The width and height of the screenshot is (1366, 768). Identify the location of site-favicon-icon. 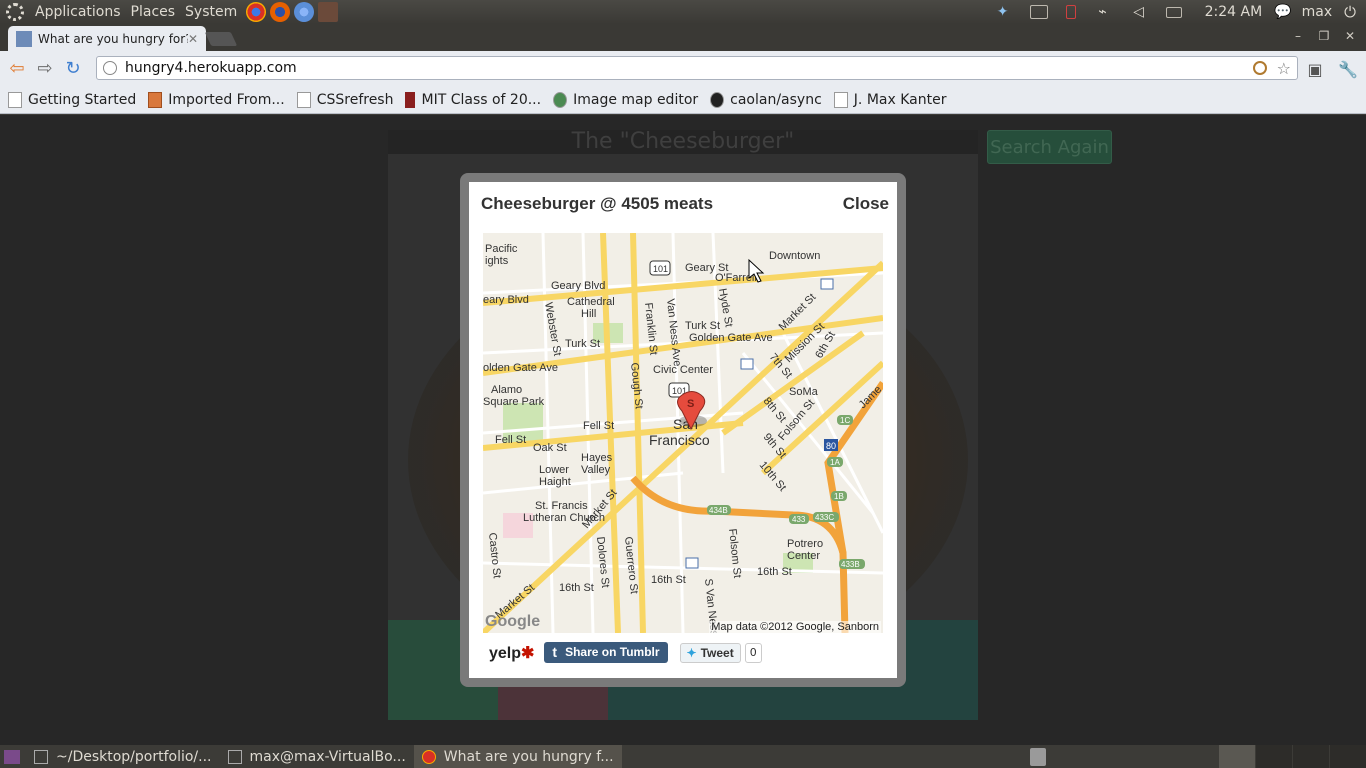
(24, 38).